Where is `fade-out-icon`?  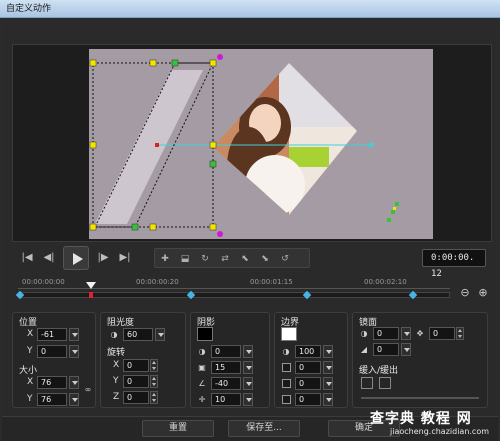
fade-out-icon is located at coordinates (385, 383).